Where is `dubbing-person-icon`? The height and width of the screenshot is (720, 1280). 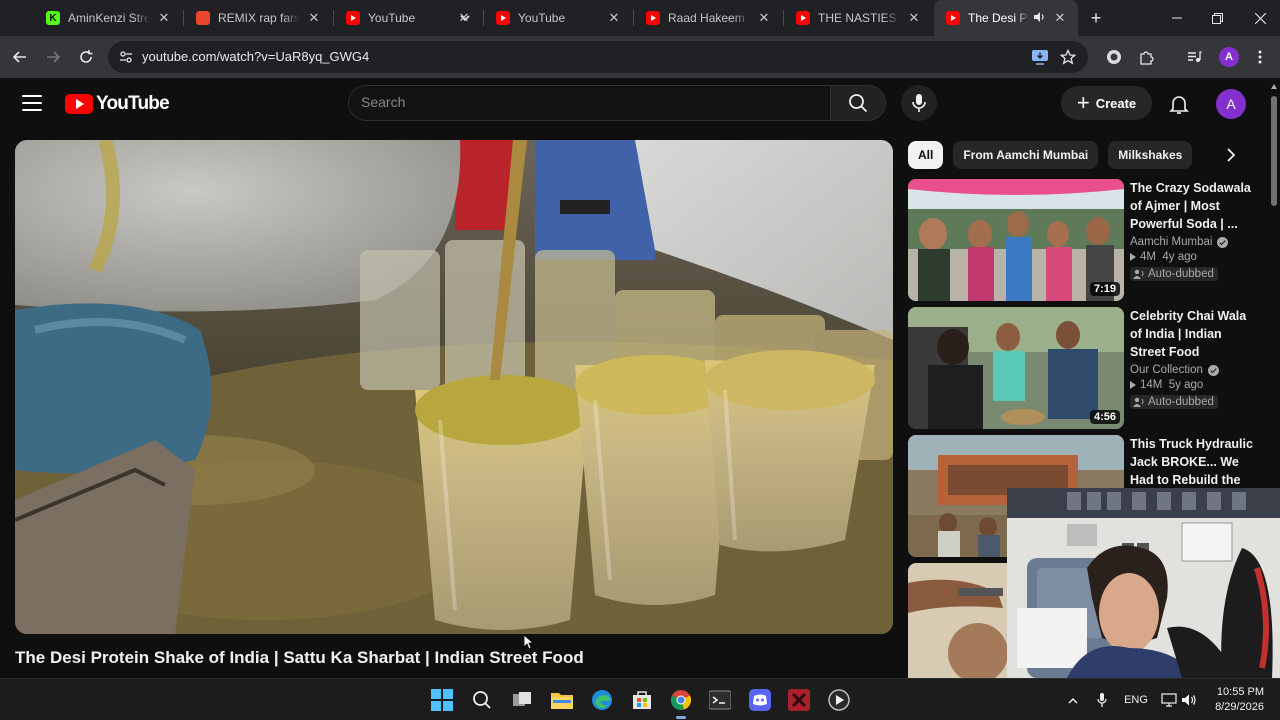 dubbing-person-icon is located at coordinates (1138, 274).